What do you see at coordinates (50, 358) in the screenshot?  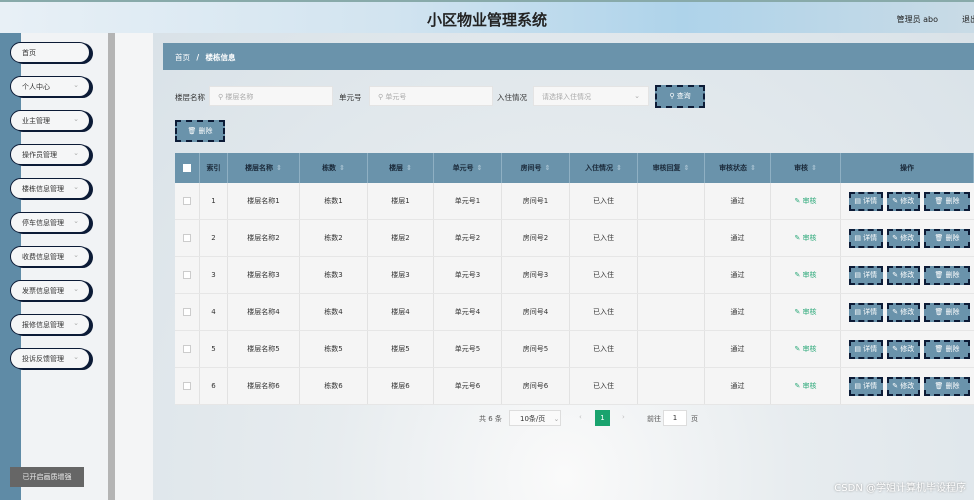 I see `sidebar-item: 投诉反馈管理 ⌄` at bounding box center [50, 358].